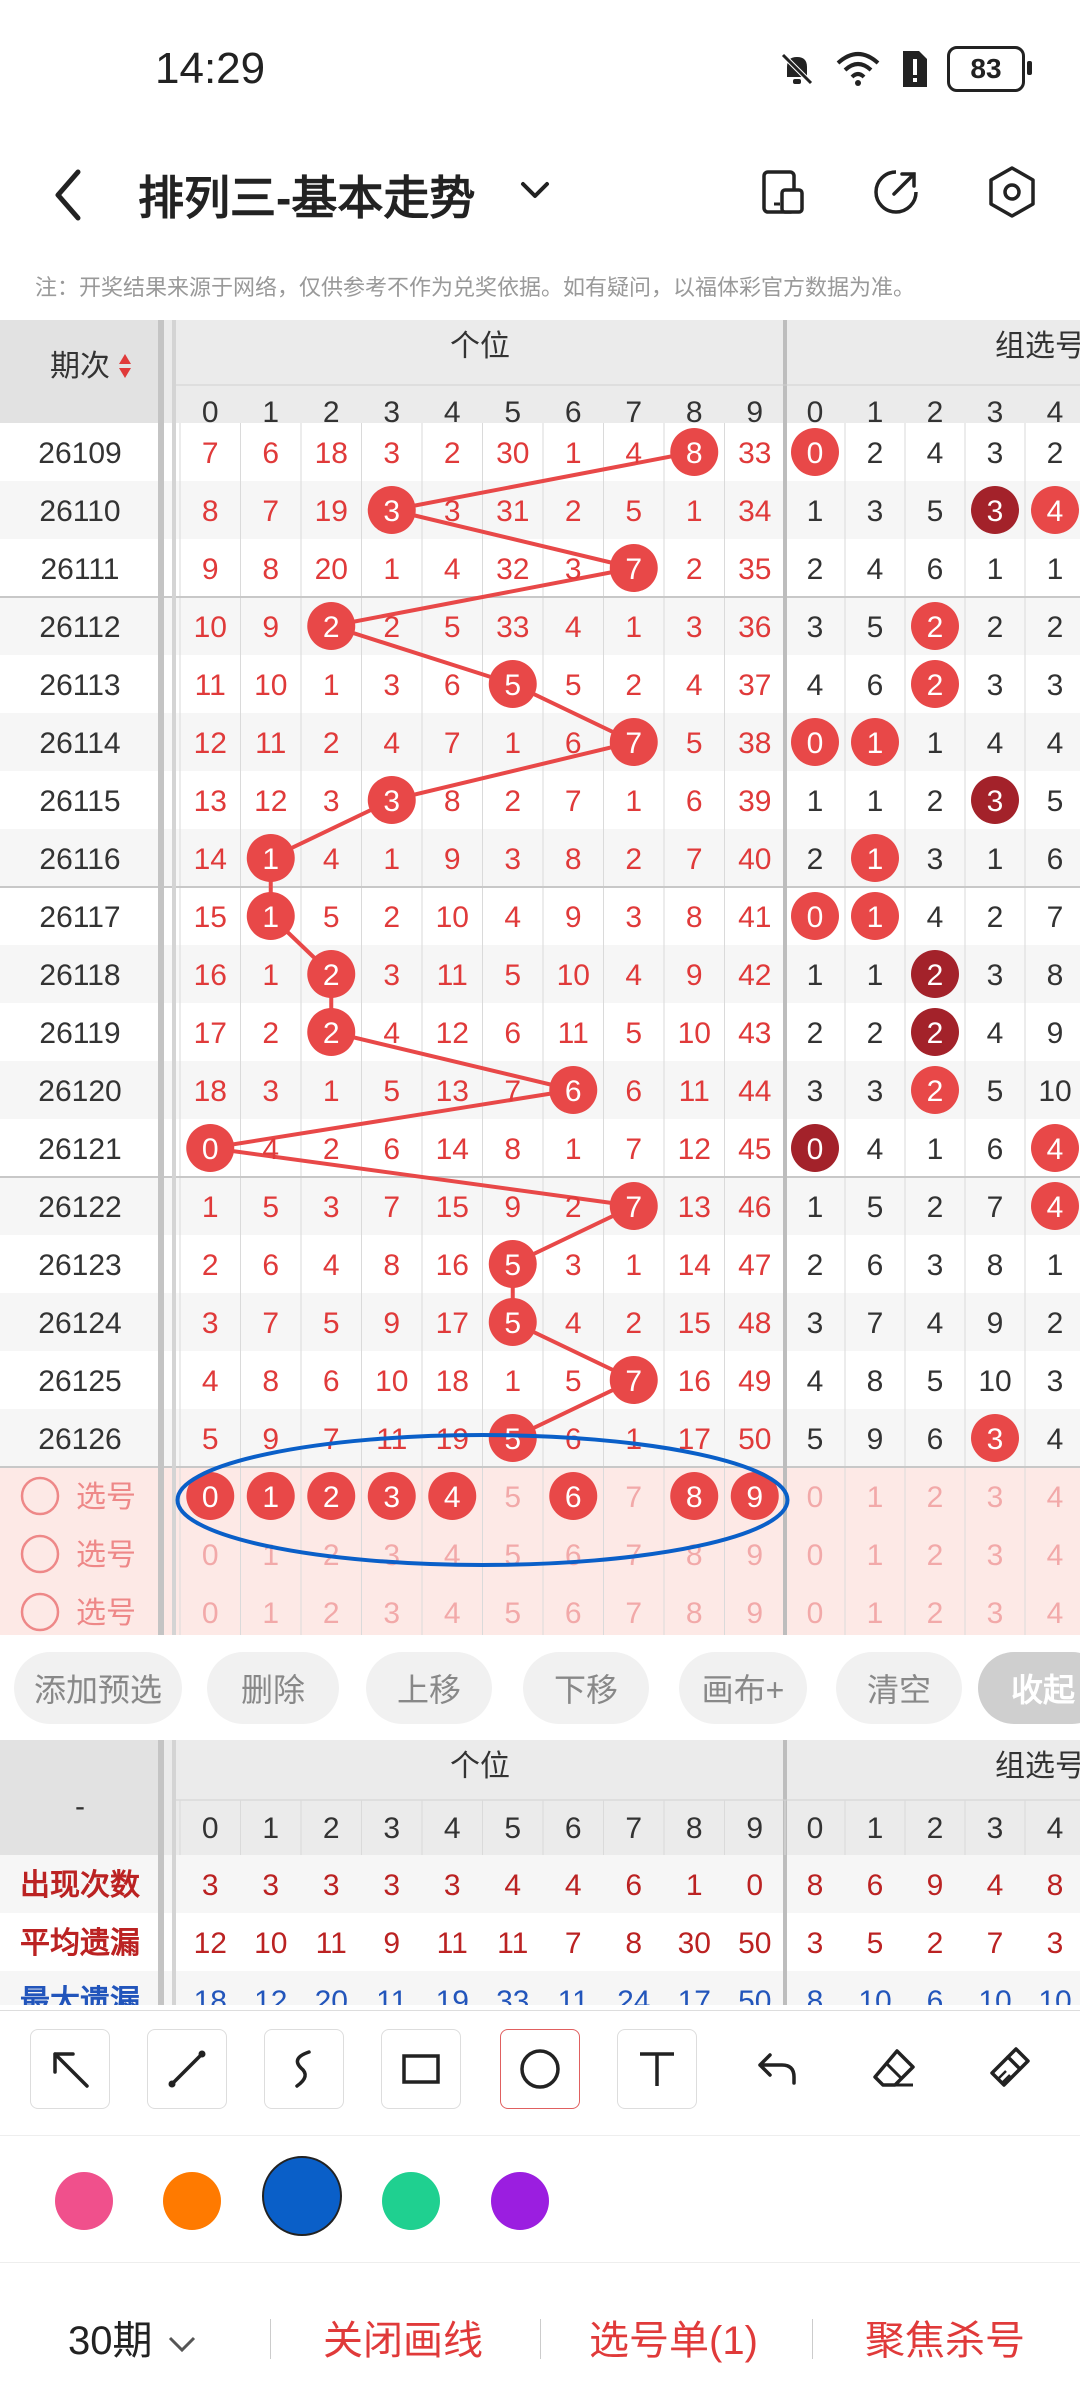  What do you see at coordinates (304, 2069) in the screenshot?
I see `curve-tool-button` at bounding box center [304, 2069].